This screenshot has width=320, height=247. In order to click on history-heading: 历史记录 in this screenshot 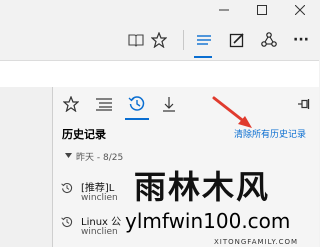, I will do `click(84, 134)`.